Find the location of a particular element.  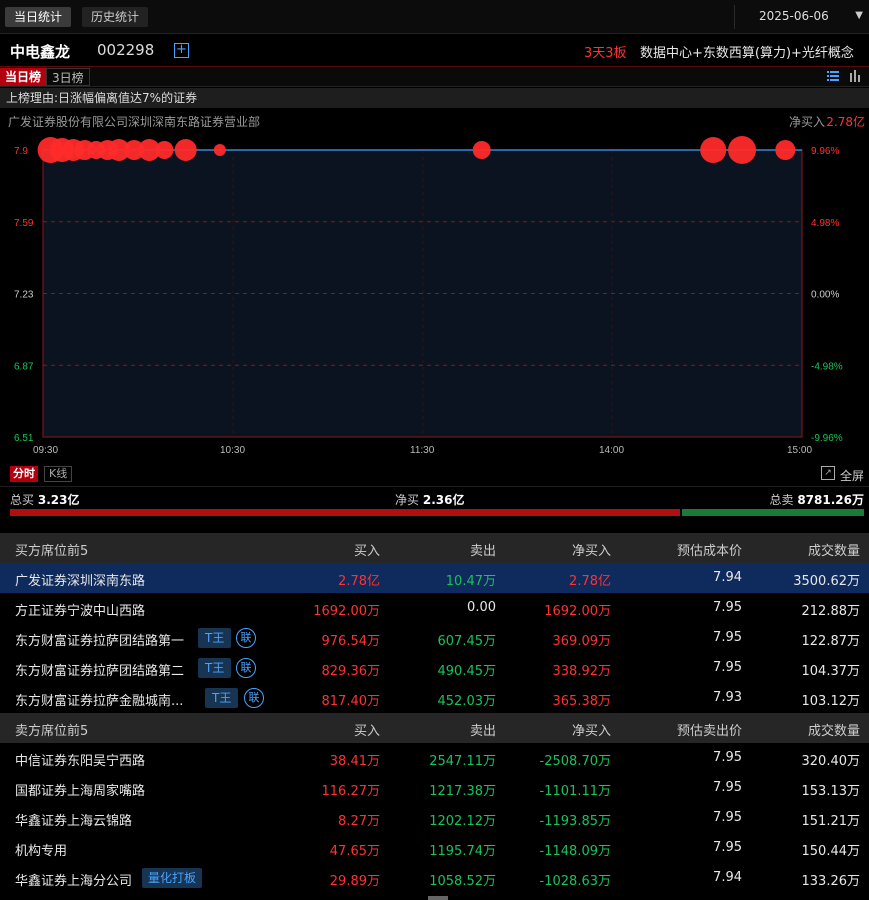

total-buy: 总买 3.23亿 is located at coordinates (44, 499).